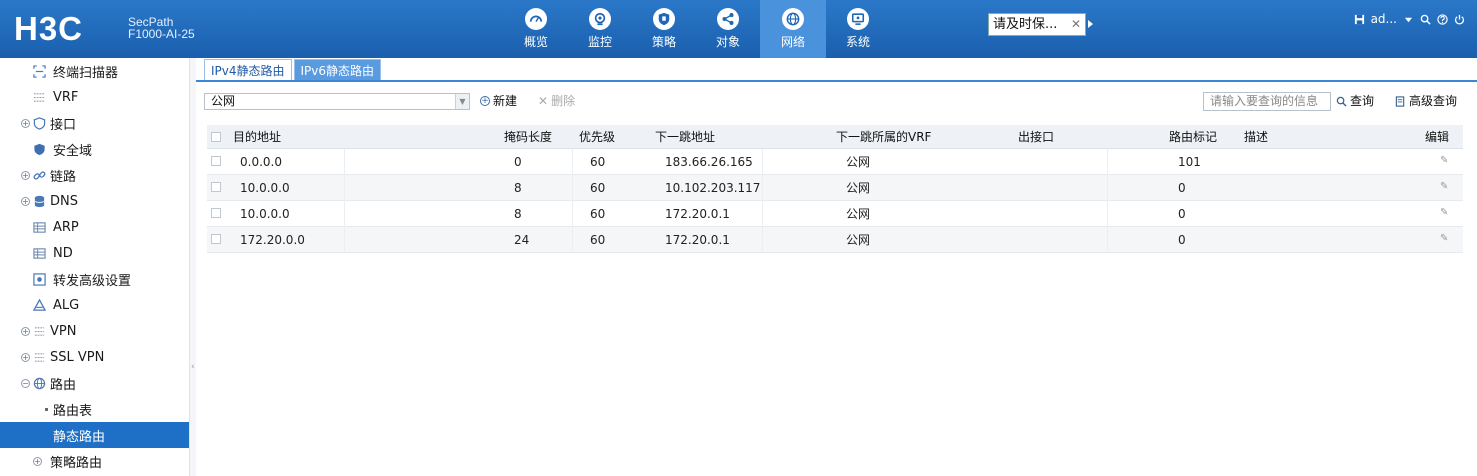  Describe the element at coordinates (94, 357) in the screenshot. I see `sidebar-item-ssl-vpn: + SSL VPN` at that location.